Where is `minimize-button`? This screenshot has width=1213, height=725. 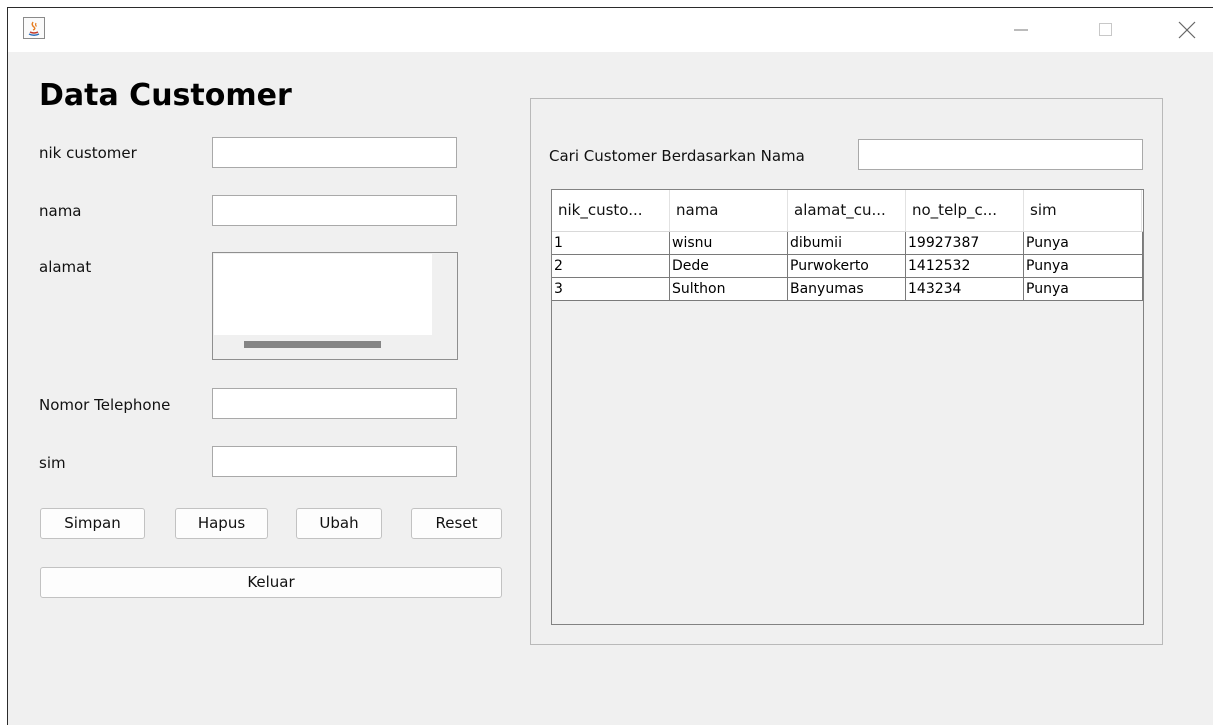 minimize-button is located at coordinates (1021, 30).